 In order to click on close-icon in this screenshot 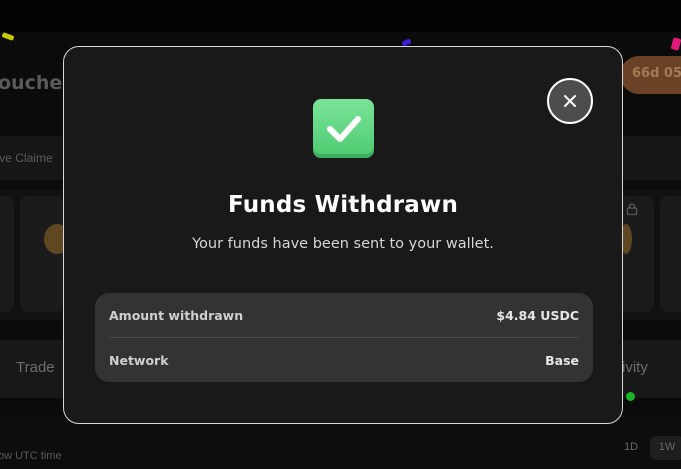, I will do `click(570, 101)`.